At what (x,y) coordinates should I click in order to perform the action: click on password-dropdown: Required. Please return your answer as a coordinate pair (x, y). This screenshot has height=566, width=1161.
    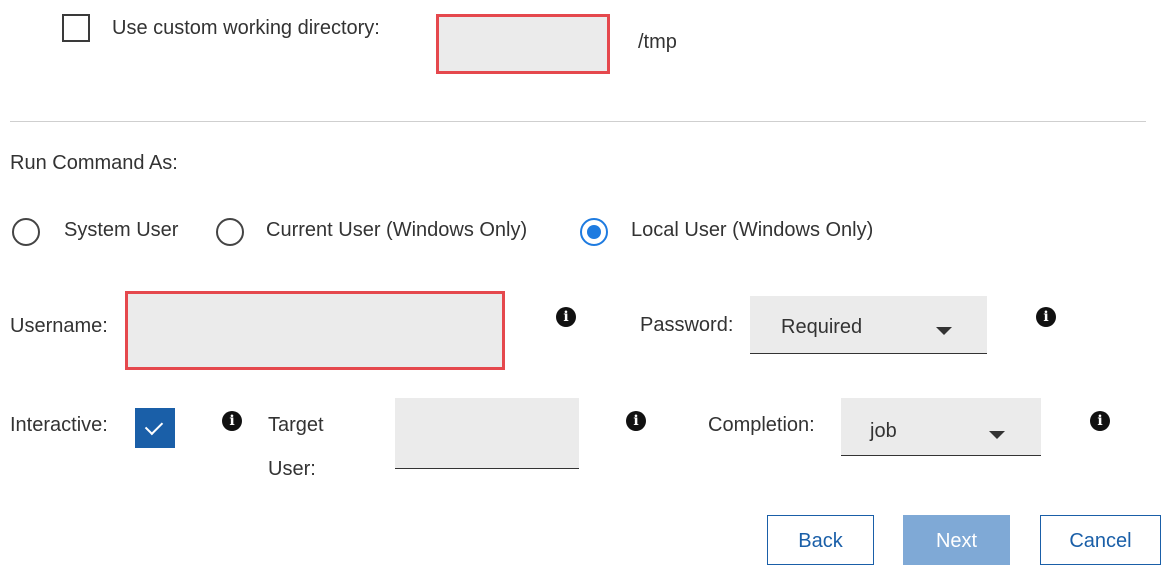
    Looking at the image, I should click on (868, 325).